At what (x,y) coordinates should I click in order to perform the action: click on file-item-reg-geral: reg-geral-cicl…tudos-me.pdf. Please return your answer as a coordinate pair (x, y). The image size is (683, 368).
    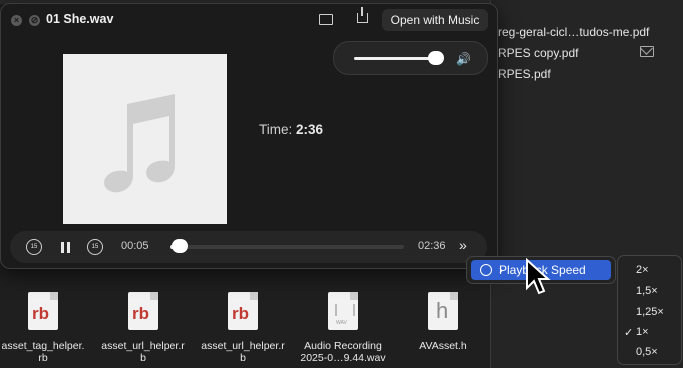
    Looking at the image, I should click on (573, 32).